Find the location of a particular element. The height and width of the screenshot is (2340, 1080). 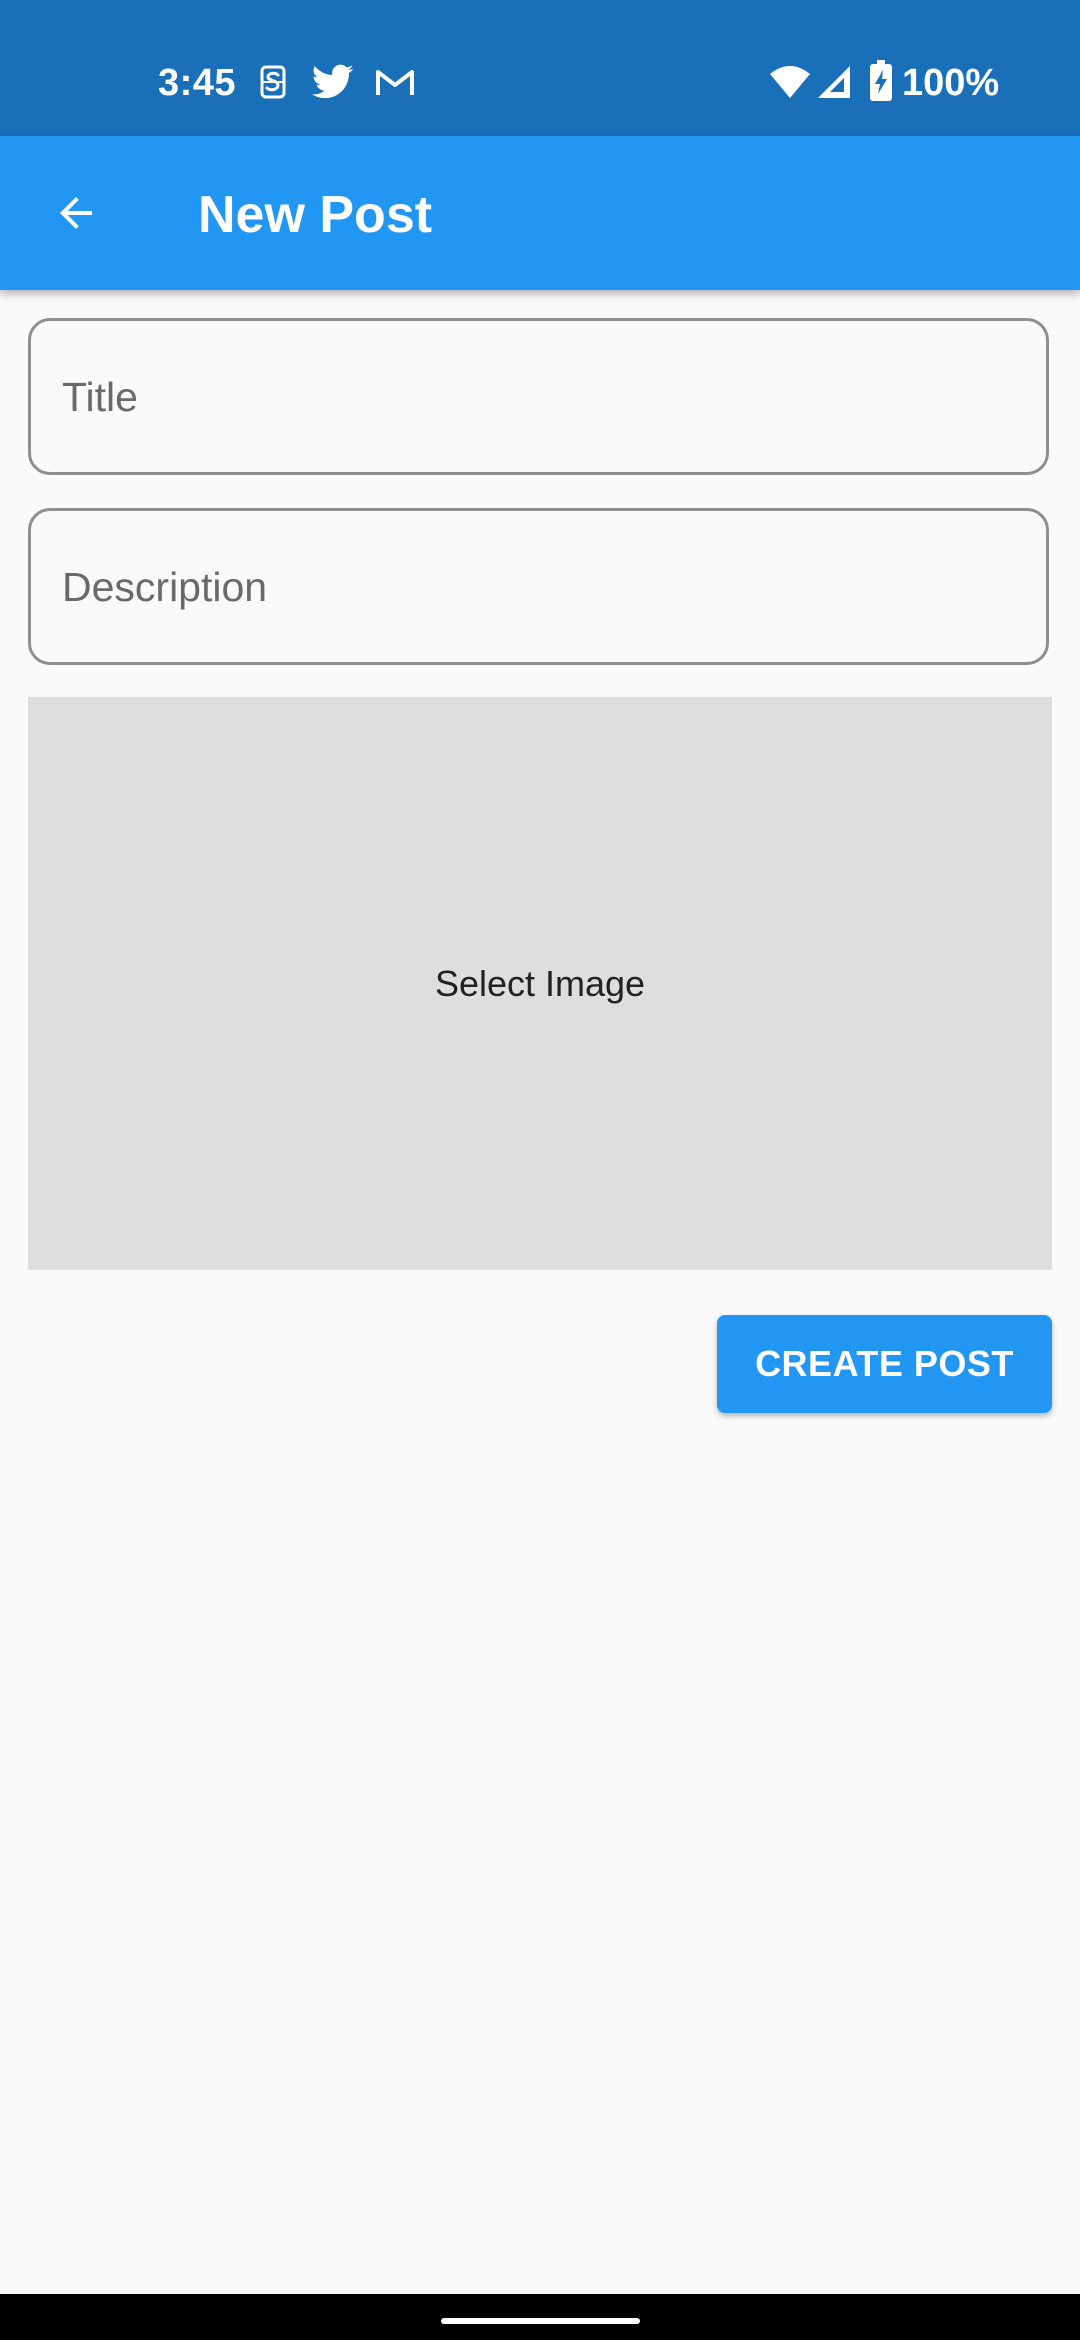

title-field: Title is located at coordinates (538, 396).